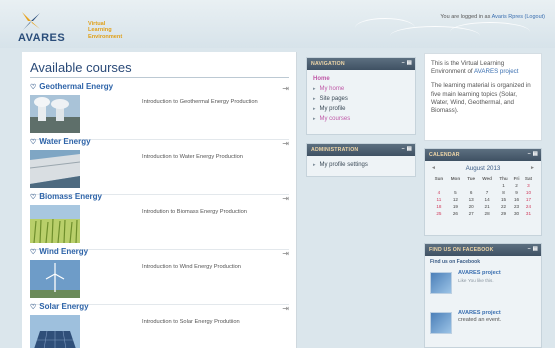 The height and width of the screenshot is (348, 555). I want to click on calendar-day: 12, so click(455, 199).